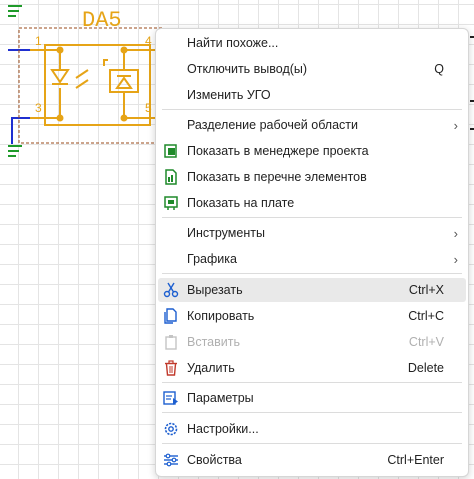 This screenshot has width=474, height=479. What do you see at coordinates (312, 368) in the screenshot?
I see `menu-item-delete: Удалить Delete` at bounding box center [312, 368].